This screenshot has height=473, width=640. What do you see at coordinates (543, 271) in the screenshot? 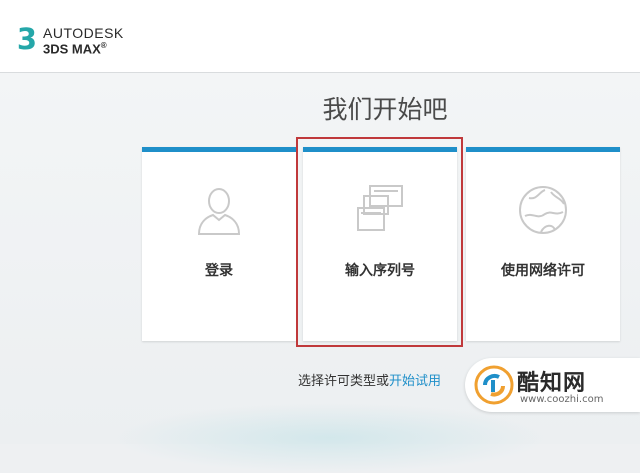
I see `network-license-label: 使用网络许可` at bounding box center [543, 271].